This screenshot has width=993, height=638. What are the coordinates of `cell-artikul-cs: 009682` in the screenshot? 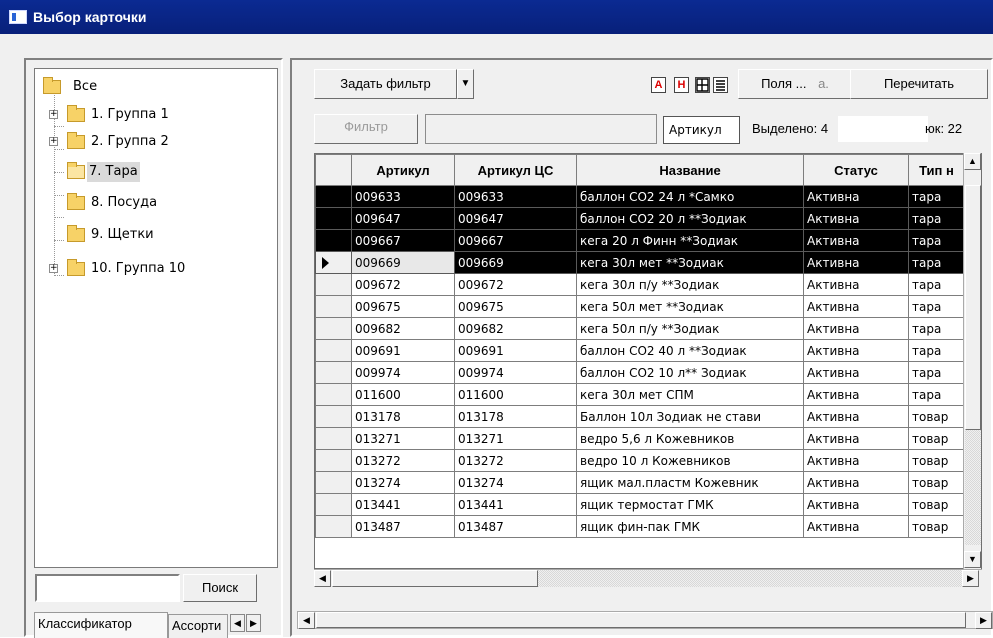 It's located at (515, 328).